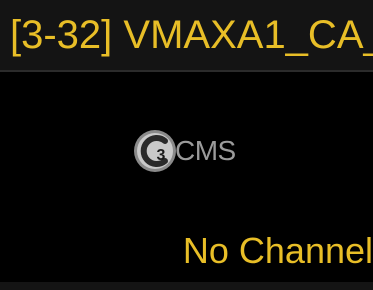 The width and height of the screenshot is (373, 290). Describe the element at coordinates (161, 155) in the screenshot. I see `logo-mark-sub: 3` at that location.